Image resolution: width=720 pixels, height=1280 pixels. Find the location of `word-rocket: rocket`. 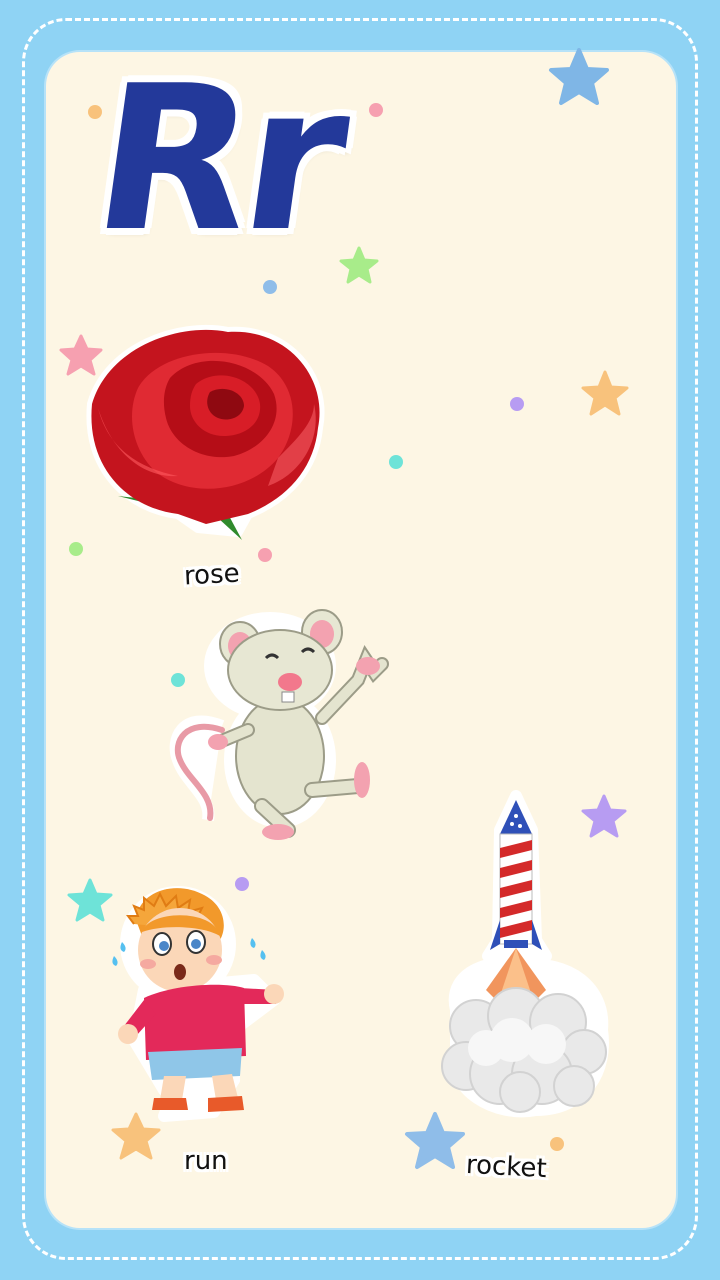

word-rocket: rocket is located at coordinates (506, 1167).